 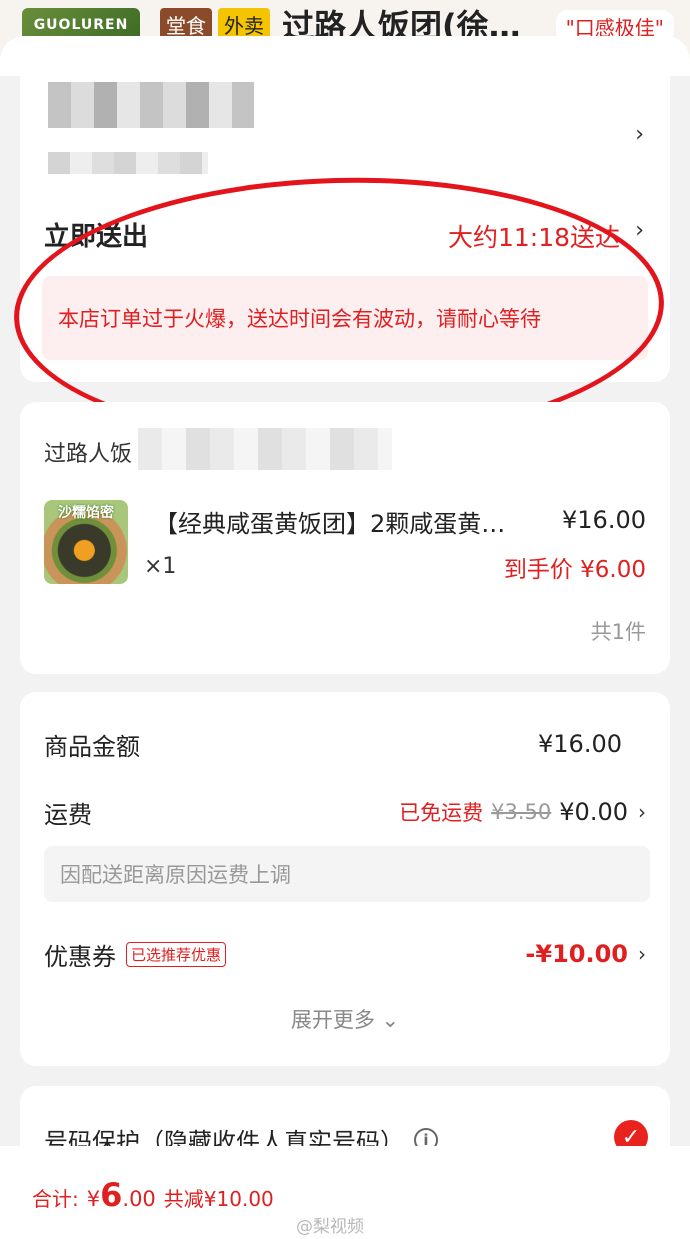 What do you see at coordinates (151, 105) in the screenshot?
I see `address-blurred` at bounding box center [151, 105].